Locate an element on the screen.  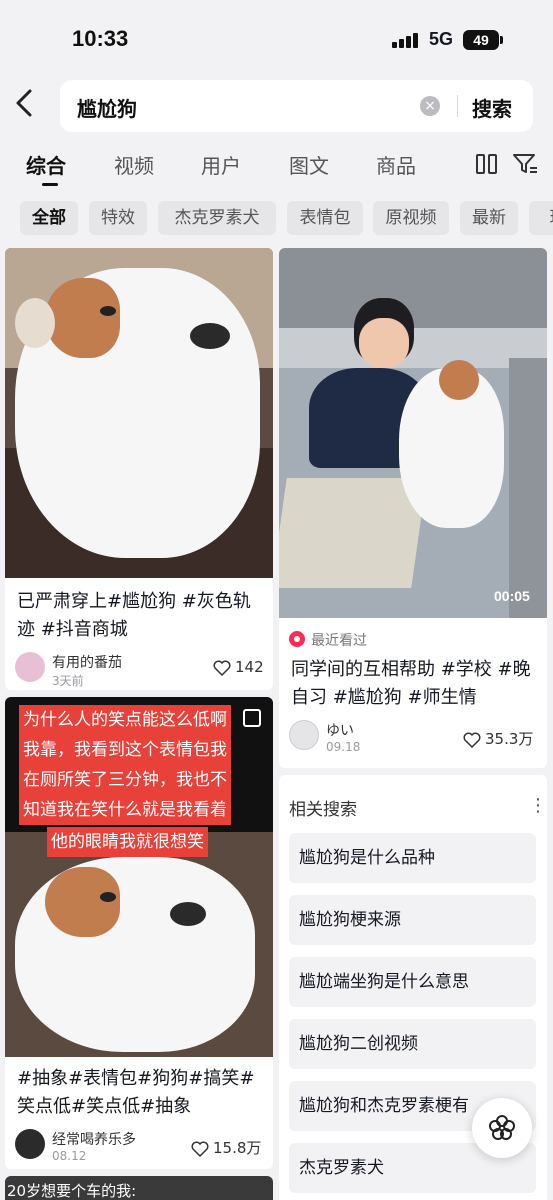
author-name: 经常喝养乐多 is located at coordinates (94, 1139).